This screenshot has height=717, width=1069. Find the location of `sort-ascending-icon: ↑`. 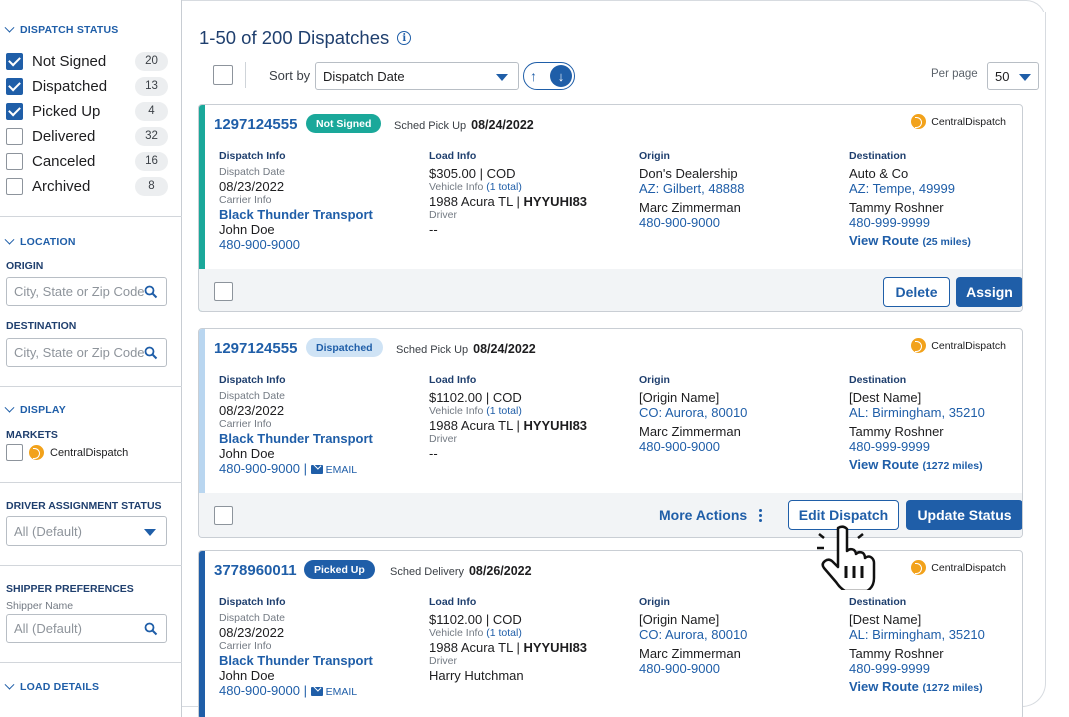

sort-ascending-icon: ↑ is located at coordinates (533, 76).